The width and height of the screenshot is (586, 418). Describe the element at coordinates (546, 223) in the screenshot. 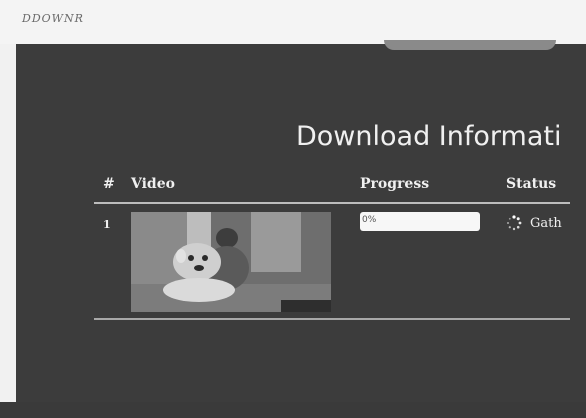

I see `status-text: Gath` at that location.